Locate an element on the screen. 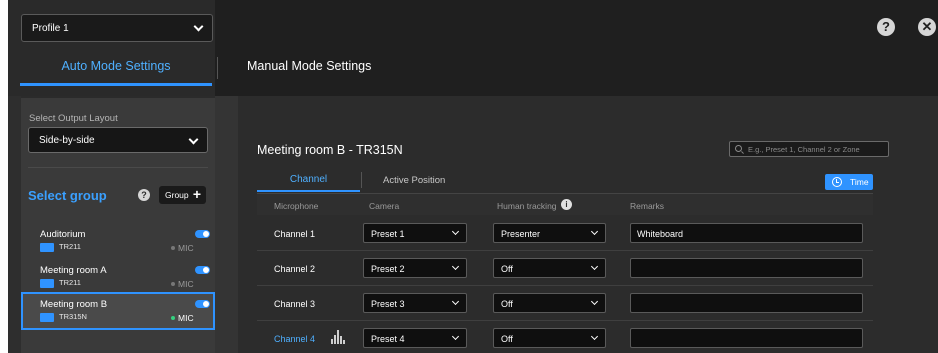 Image resolution: width=938 pixels, height=353 pixels. mic-level-icon is located at coordinates (338, 338).